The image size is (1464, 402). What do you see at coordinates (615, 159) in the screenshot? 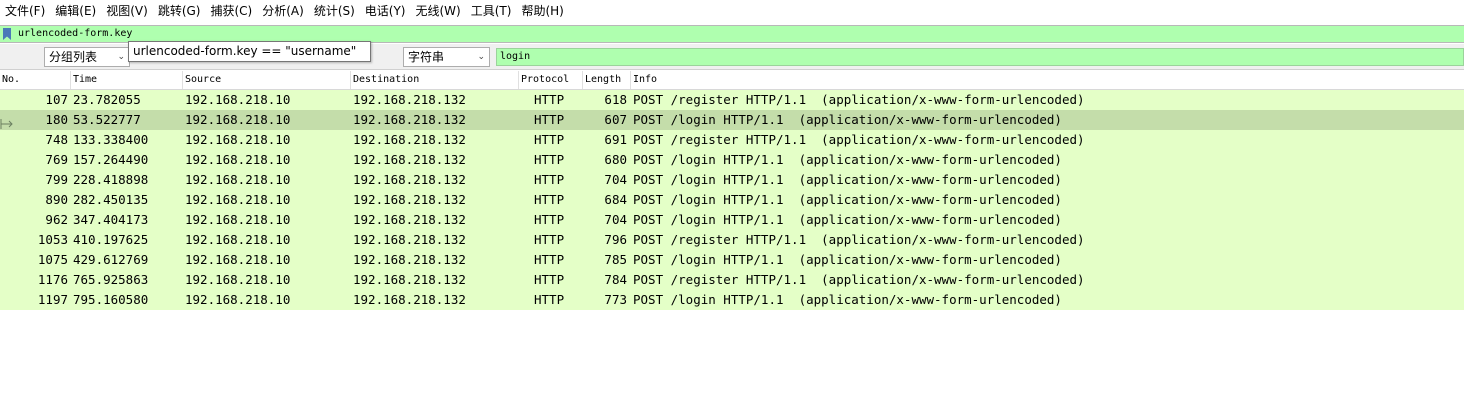
I see `packet-length: 680` at bounding box center [615, 159].